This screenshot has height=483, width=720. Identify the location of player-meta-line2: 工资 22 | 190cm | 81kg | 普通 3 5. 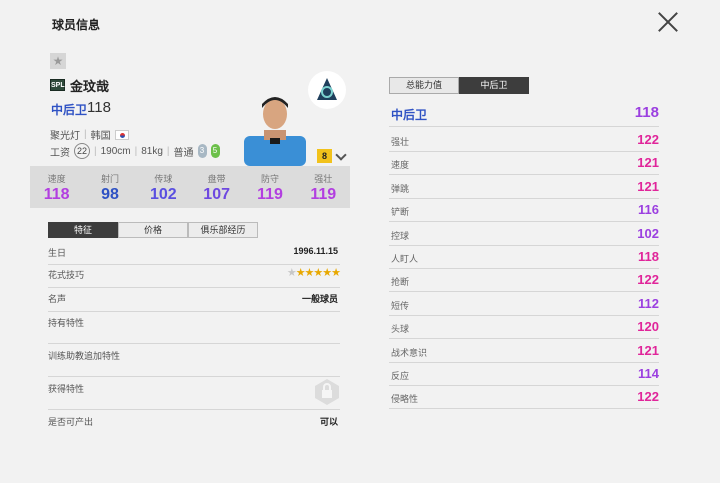
(135, 151).